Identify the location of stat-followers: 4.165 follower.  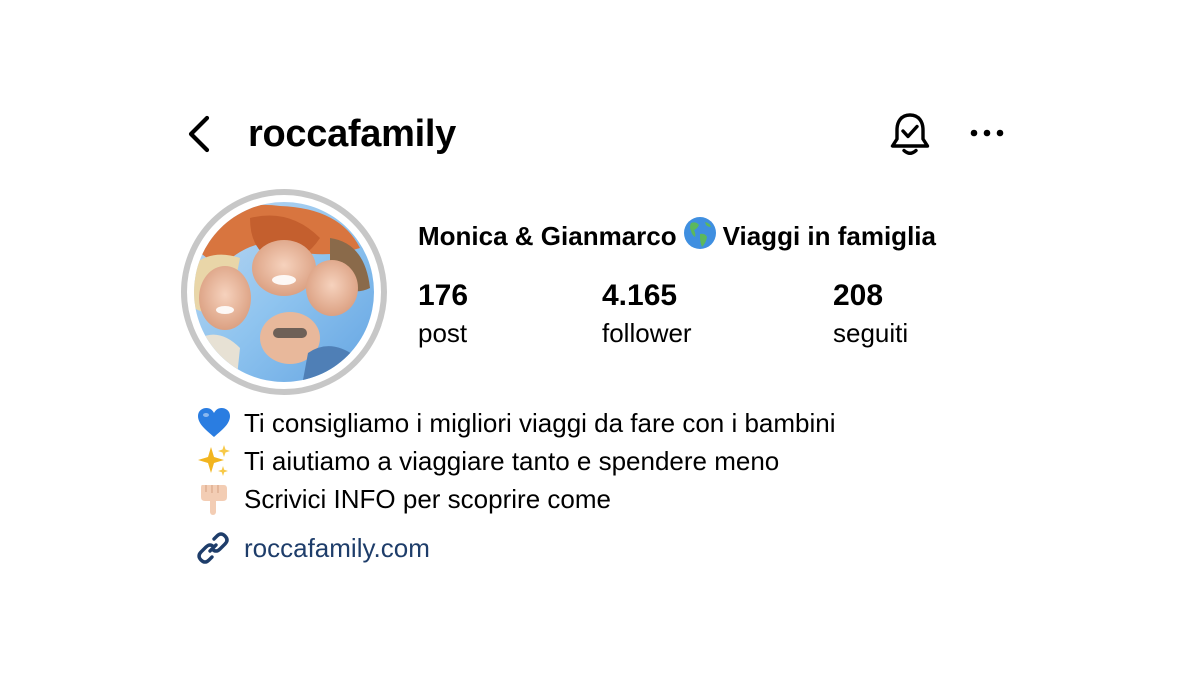
(647, 315).